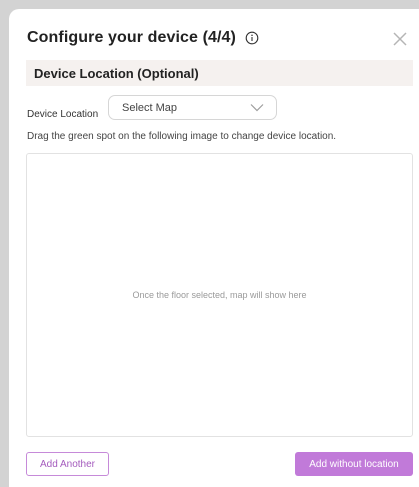 The image size is (419, 487). What do you see at coordinates (257, 108) in the screenshot?
I see `chevron-down-icon` at bounding box center [257, 108].